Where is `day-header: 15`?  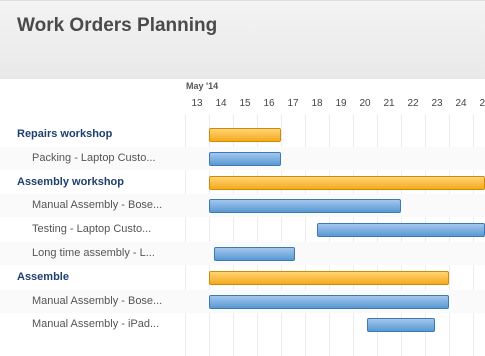 day-header: 15 is located at coordinates (245, 103).